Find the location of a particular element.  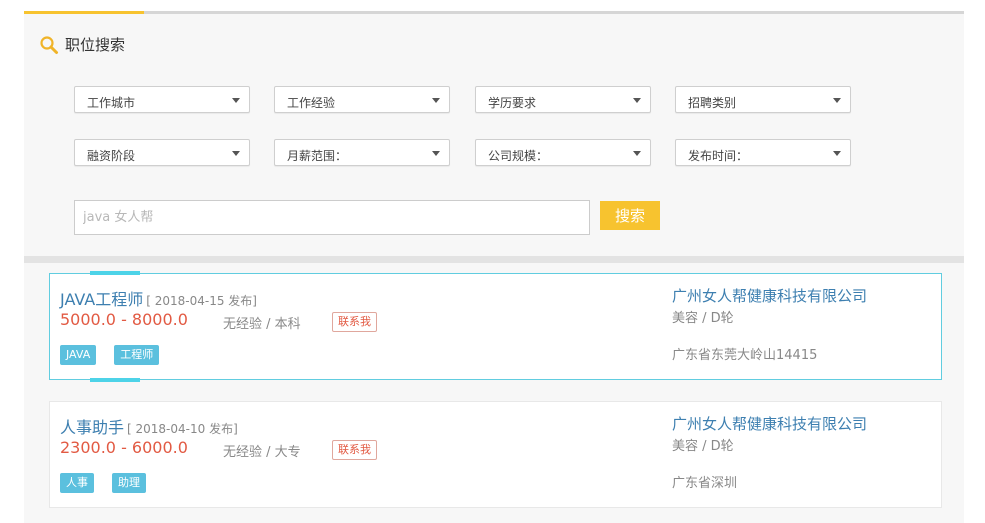

filter-education-select: 学历要求 is located at coordinates (563, 99).